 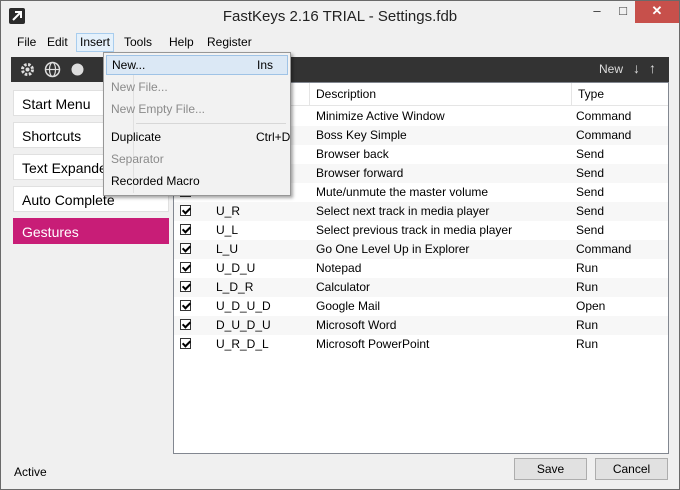 What do you see at coordinates (421, 325) in the screenshot?
I see `table-row: D_U_D_U Microsoft Word Run` at bounding box center [421, 325].